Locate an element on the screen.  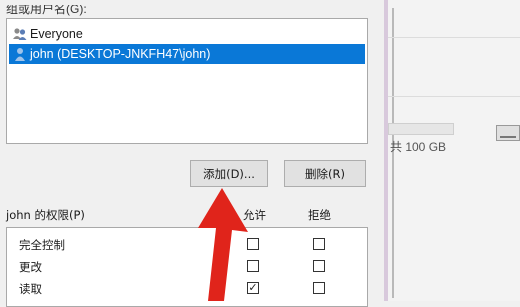
permission-name: 完全控制 is located at coordinates (42, 245).